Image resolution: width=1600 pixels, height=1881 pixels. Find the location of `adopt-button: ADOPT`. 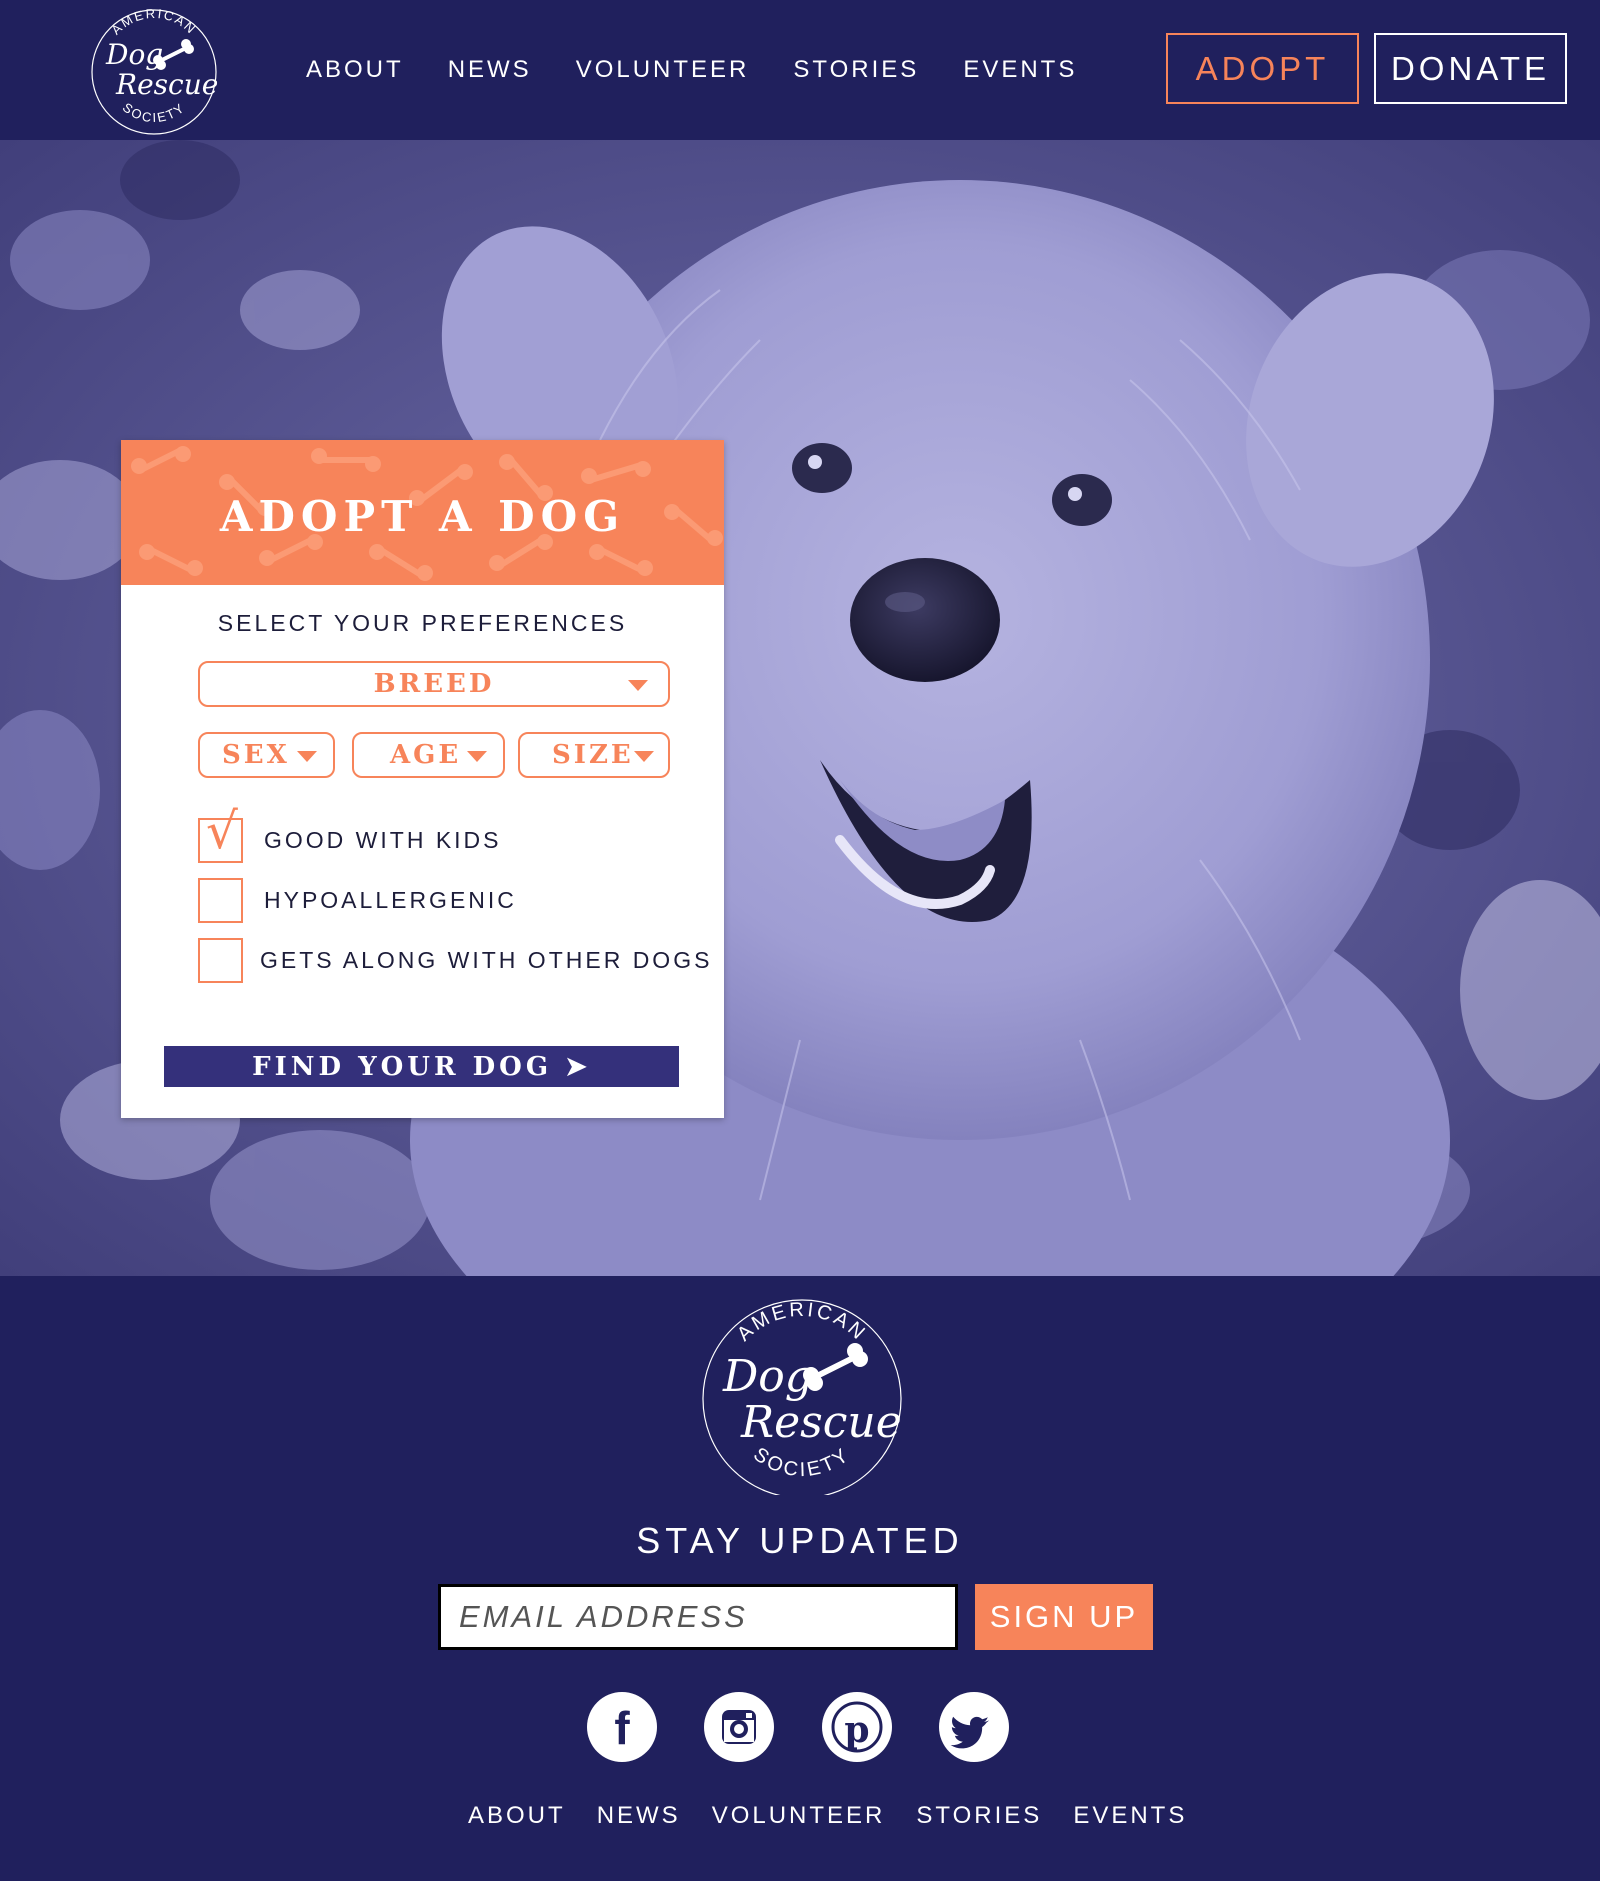

adopt-button: ADOPT is located at coordinates (1262, 68).